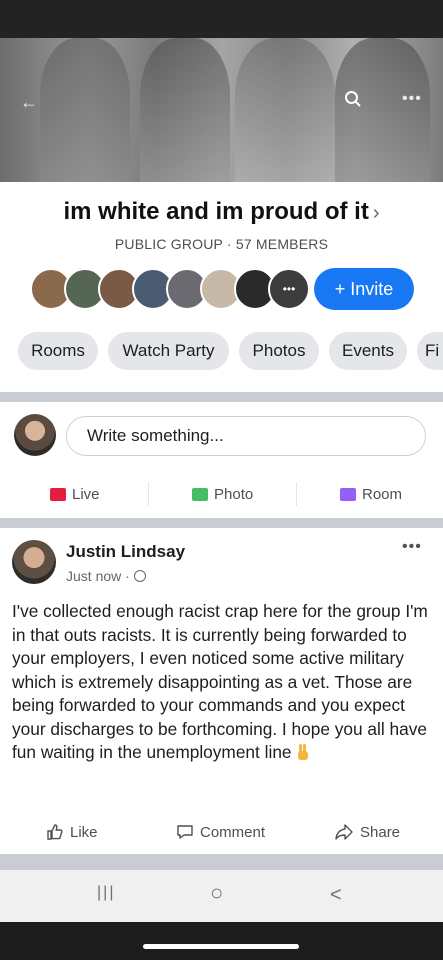  What do you see at coordinates (233, 832) in the screenshot?
I see `comment-label: Comment` at bounding box center [233, 832].